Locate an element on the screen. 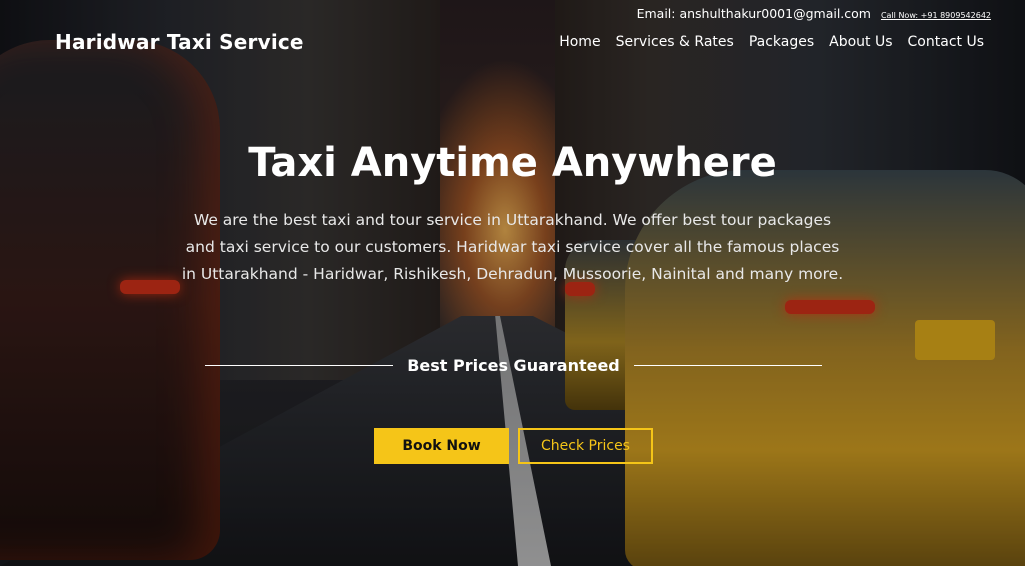 Image resolution: width=1025 pixels, height=566 pixels. contact-email: Email: anshulthakur0001@gmail.com is located at coordinates (753, 13).